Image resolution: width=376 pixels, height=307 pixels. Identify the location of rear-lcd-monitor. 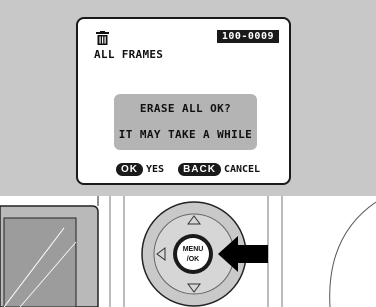
(49, 256).